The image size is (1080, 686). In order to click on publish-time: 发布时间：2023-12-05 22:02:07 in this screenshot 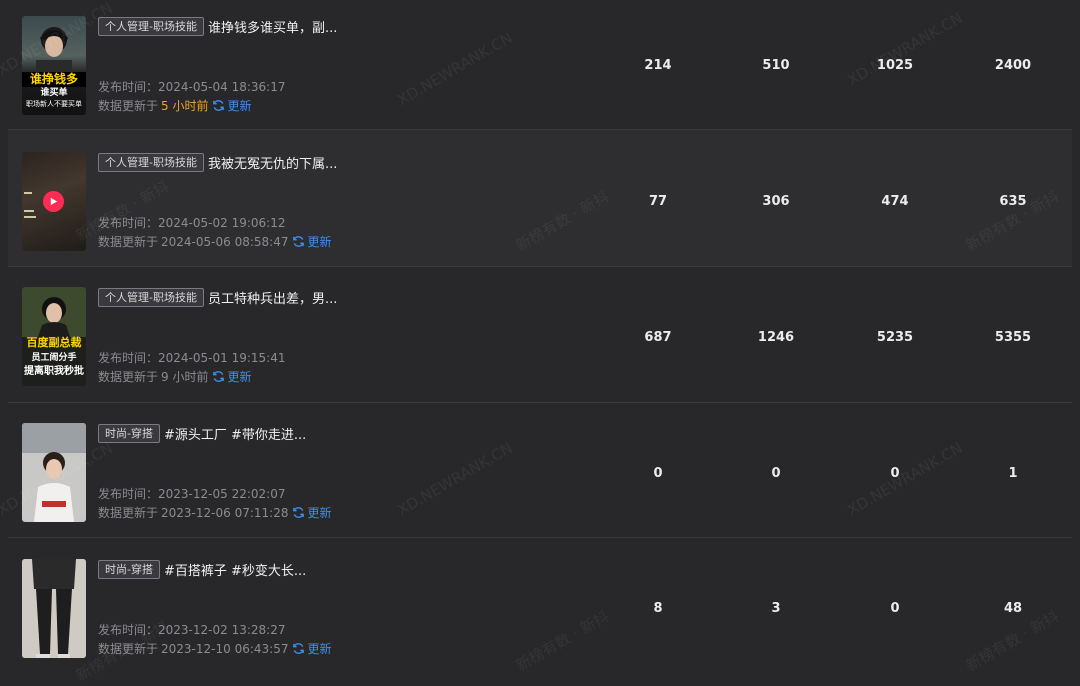, I will do `click(192, 494)`.